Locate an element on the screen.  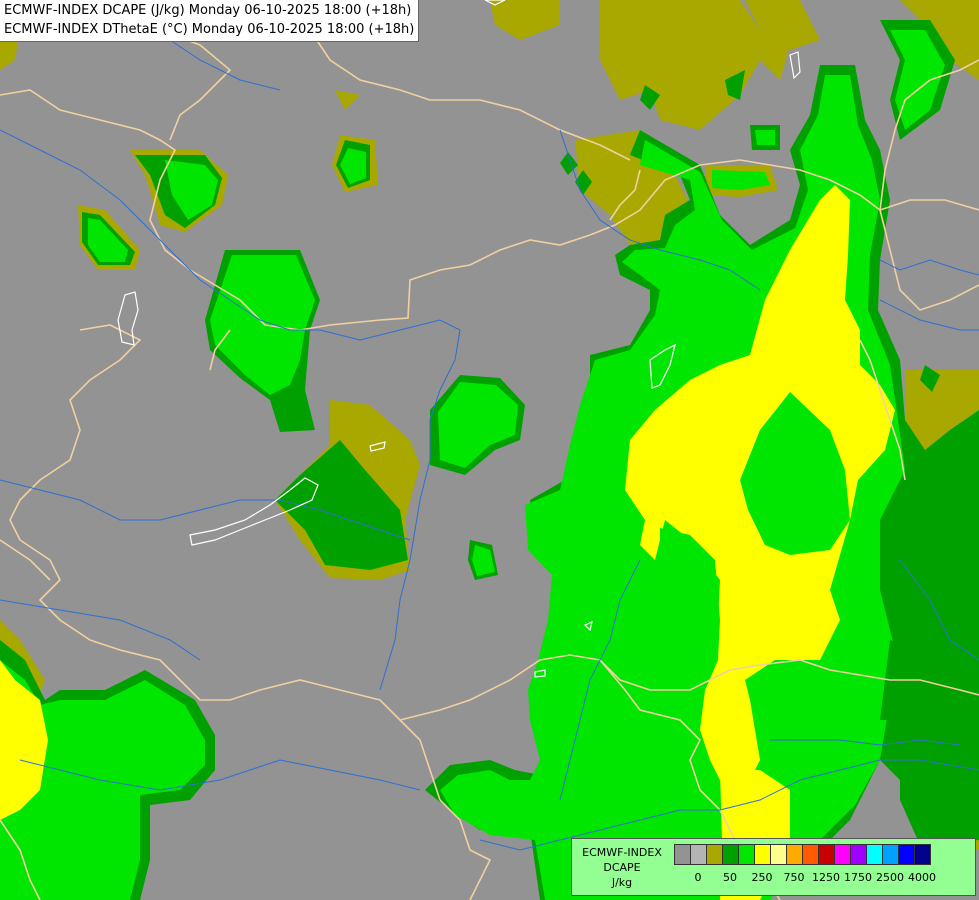
legend-tick-label: 1750 is located at coordinates (858, 877).